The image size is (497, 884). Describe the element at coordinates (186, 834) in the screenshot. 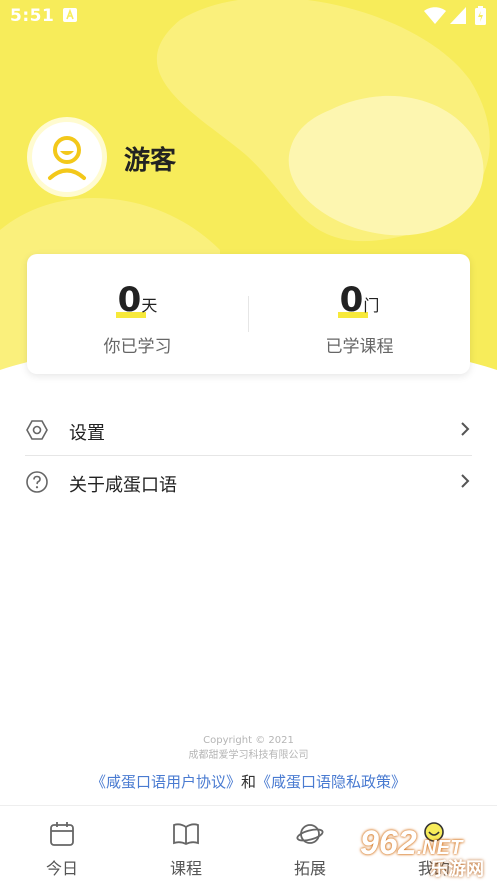

I see `book-icon` at that location.